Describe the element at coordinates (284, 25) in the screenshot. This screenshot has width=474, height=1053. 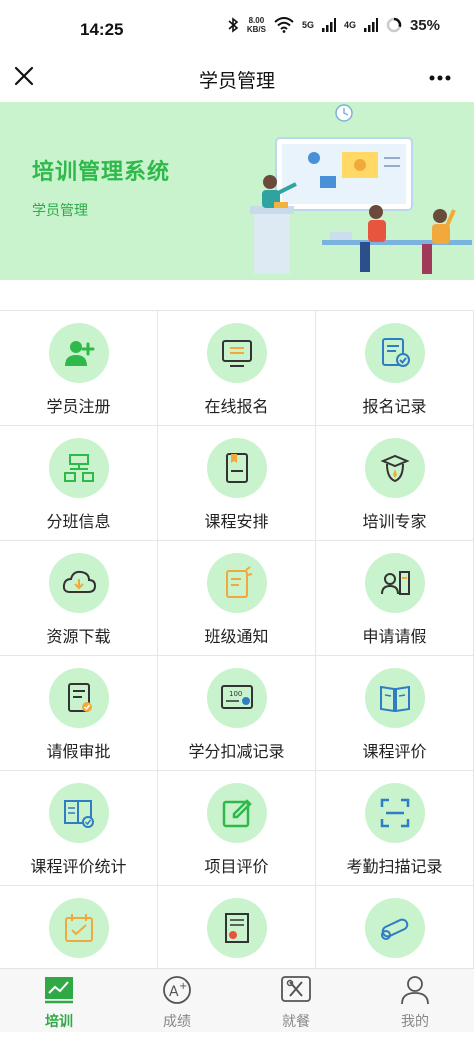
I see `wifi-icon` at that location.